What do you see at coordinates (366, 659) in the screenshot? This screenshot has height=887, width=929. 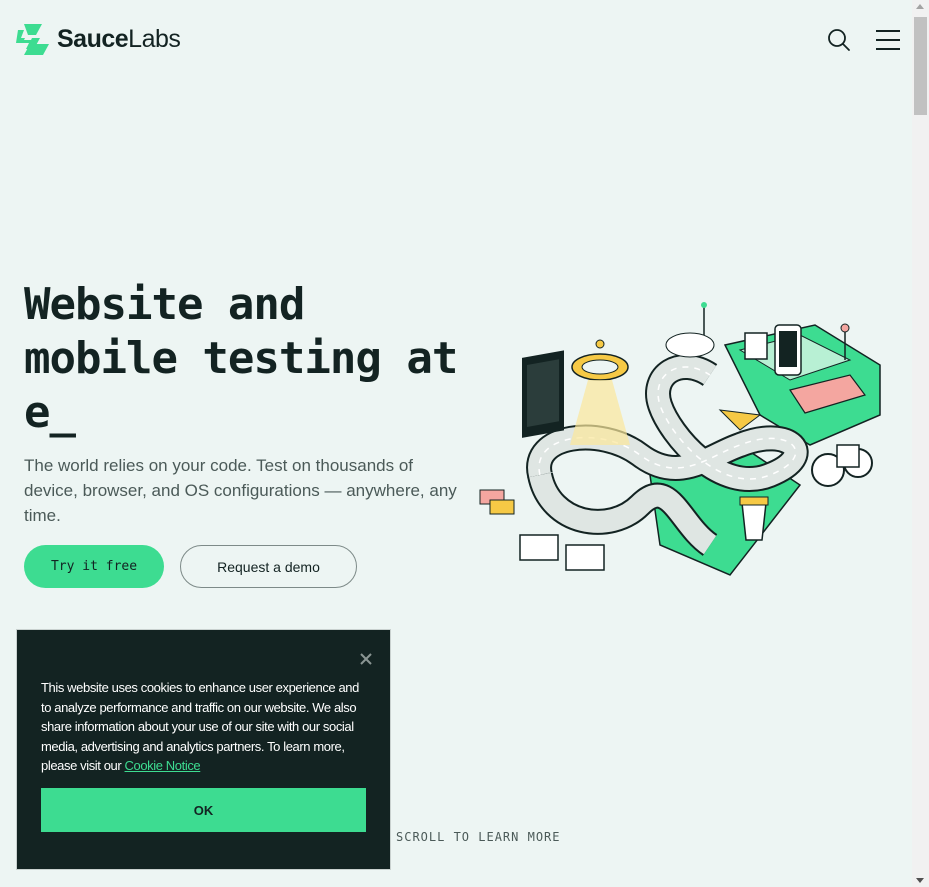 I see `close-icon` at bounding box center [366, 659].